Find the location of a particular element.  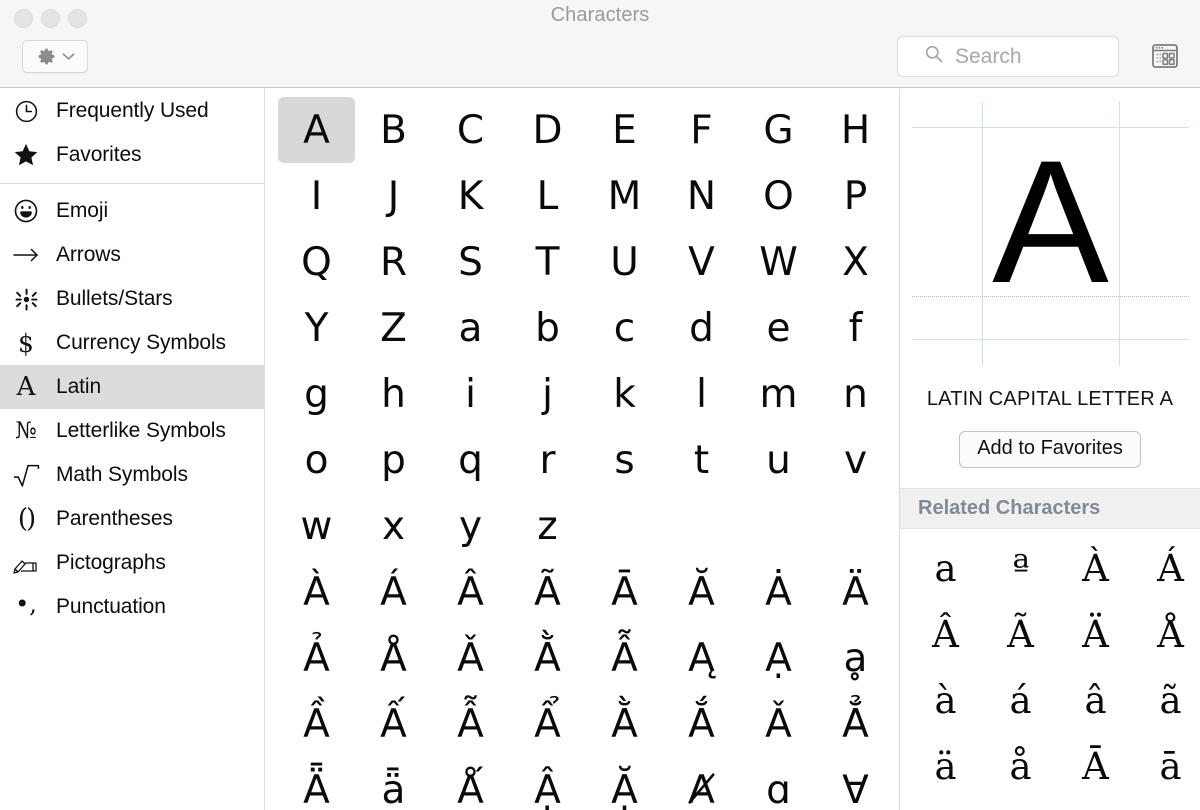

character-cell: Ầ is located at coordinates (316, 724).